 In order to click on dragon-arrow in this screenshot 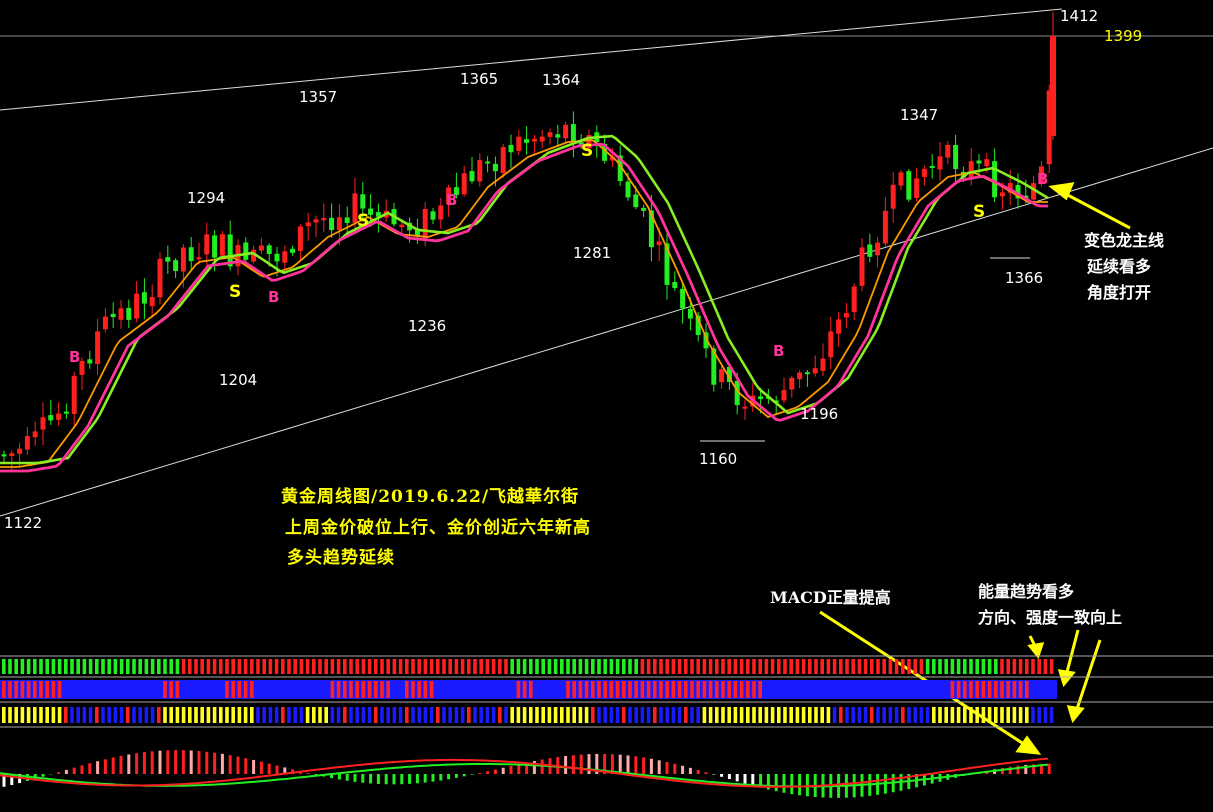, I will do `click(1096, 210)`.